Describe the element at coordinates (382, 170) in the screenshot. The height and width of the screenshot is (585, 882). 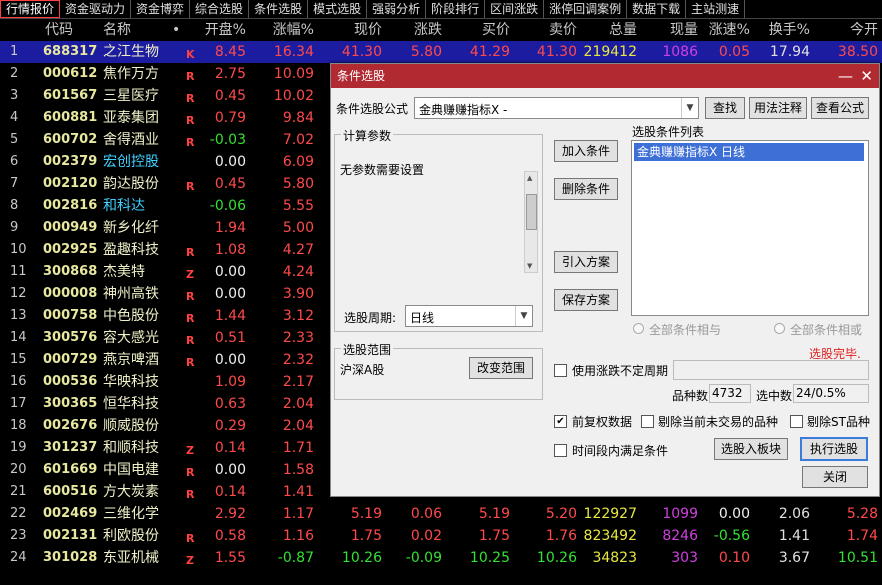
I see `no-params-text: 无参数需要设置` at that location.